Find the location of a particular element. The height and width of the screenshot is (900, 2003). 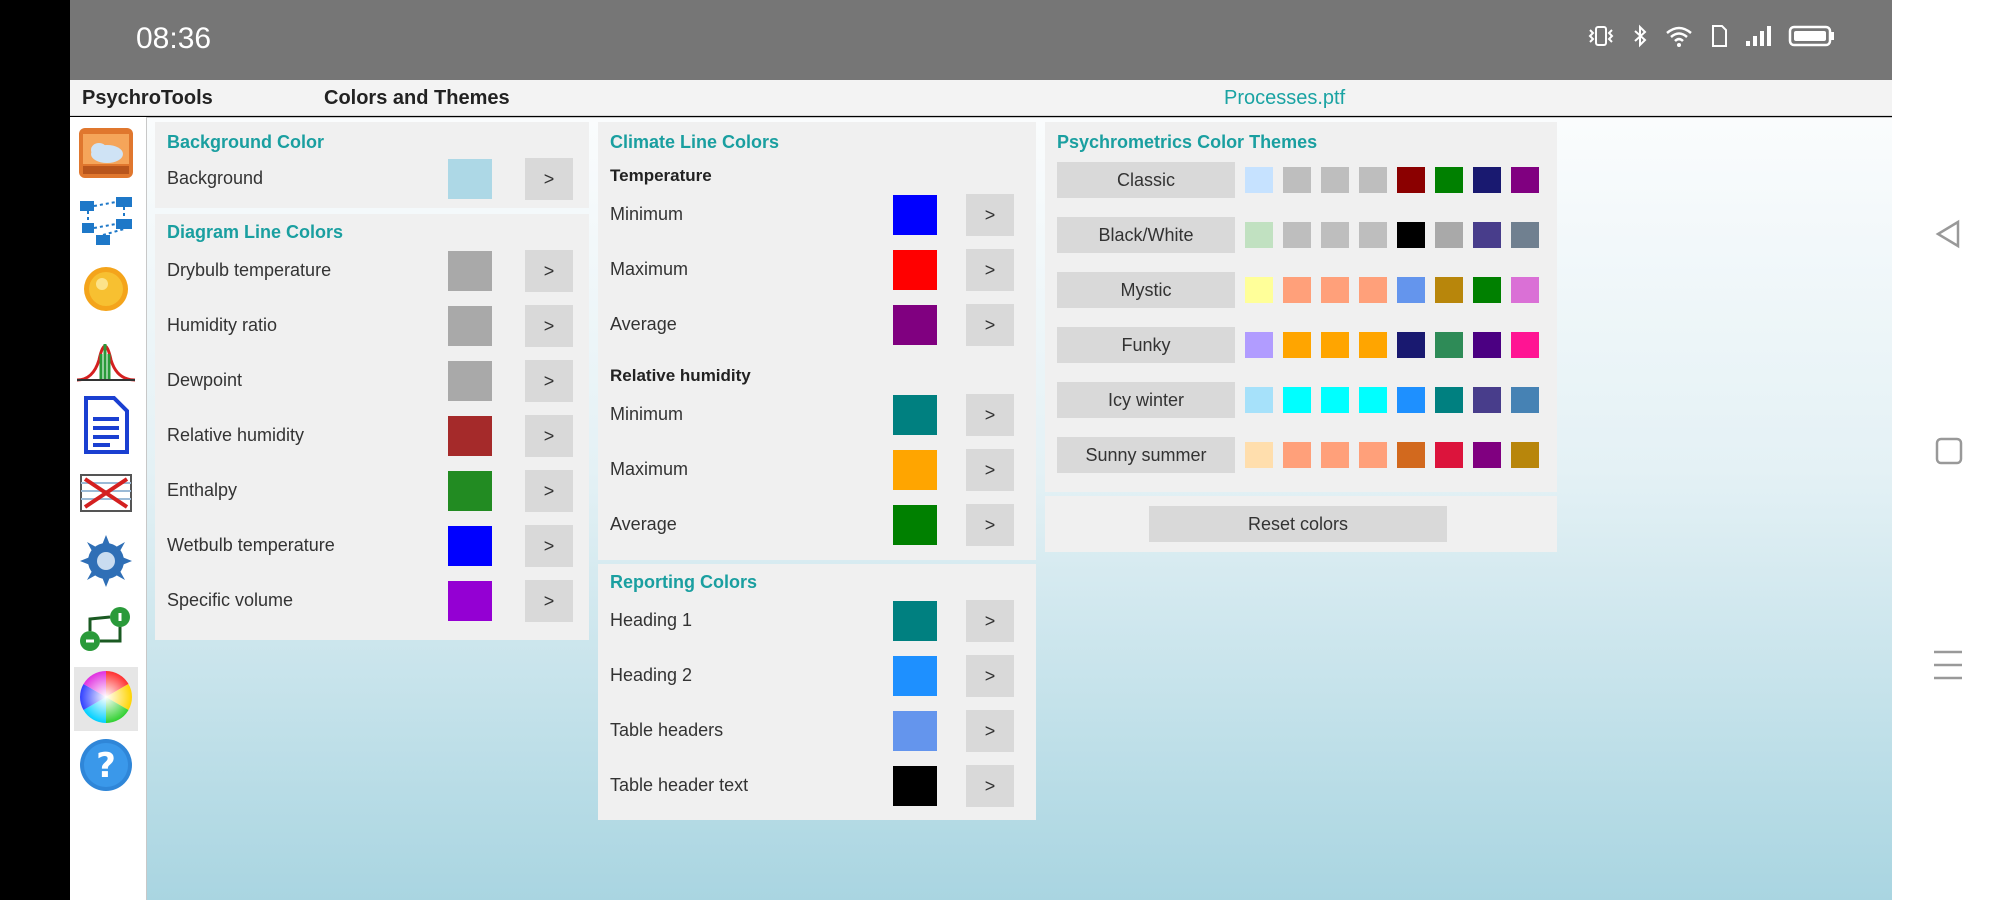

sidebar-item-colors is located at coordinates (106, 699).